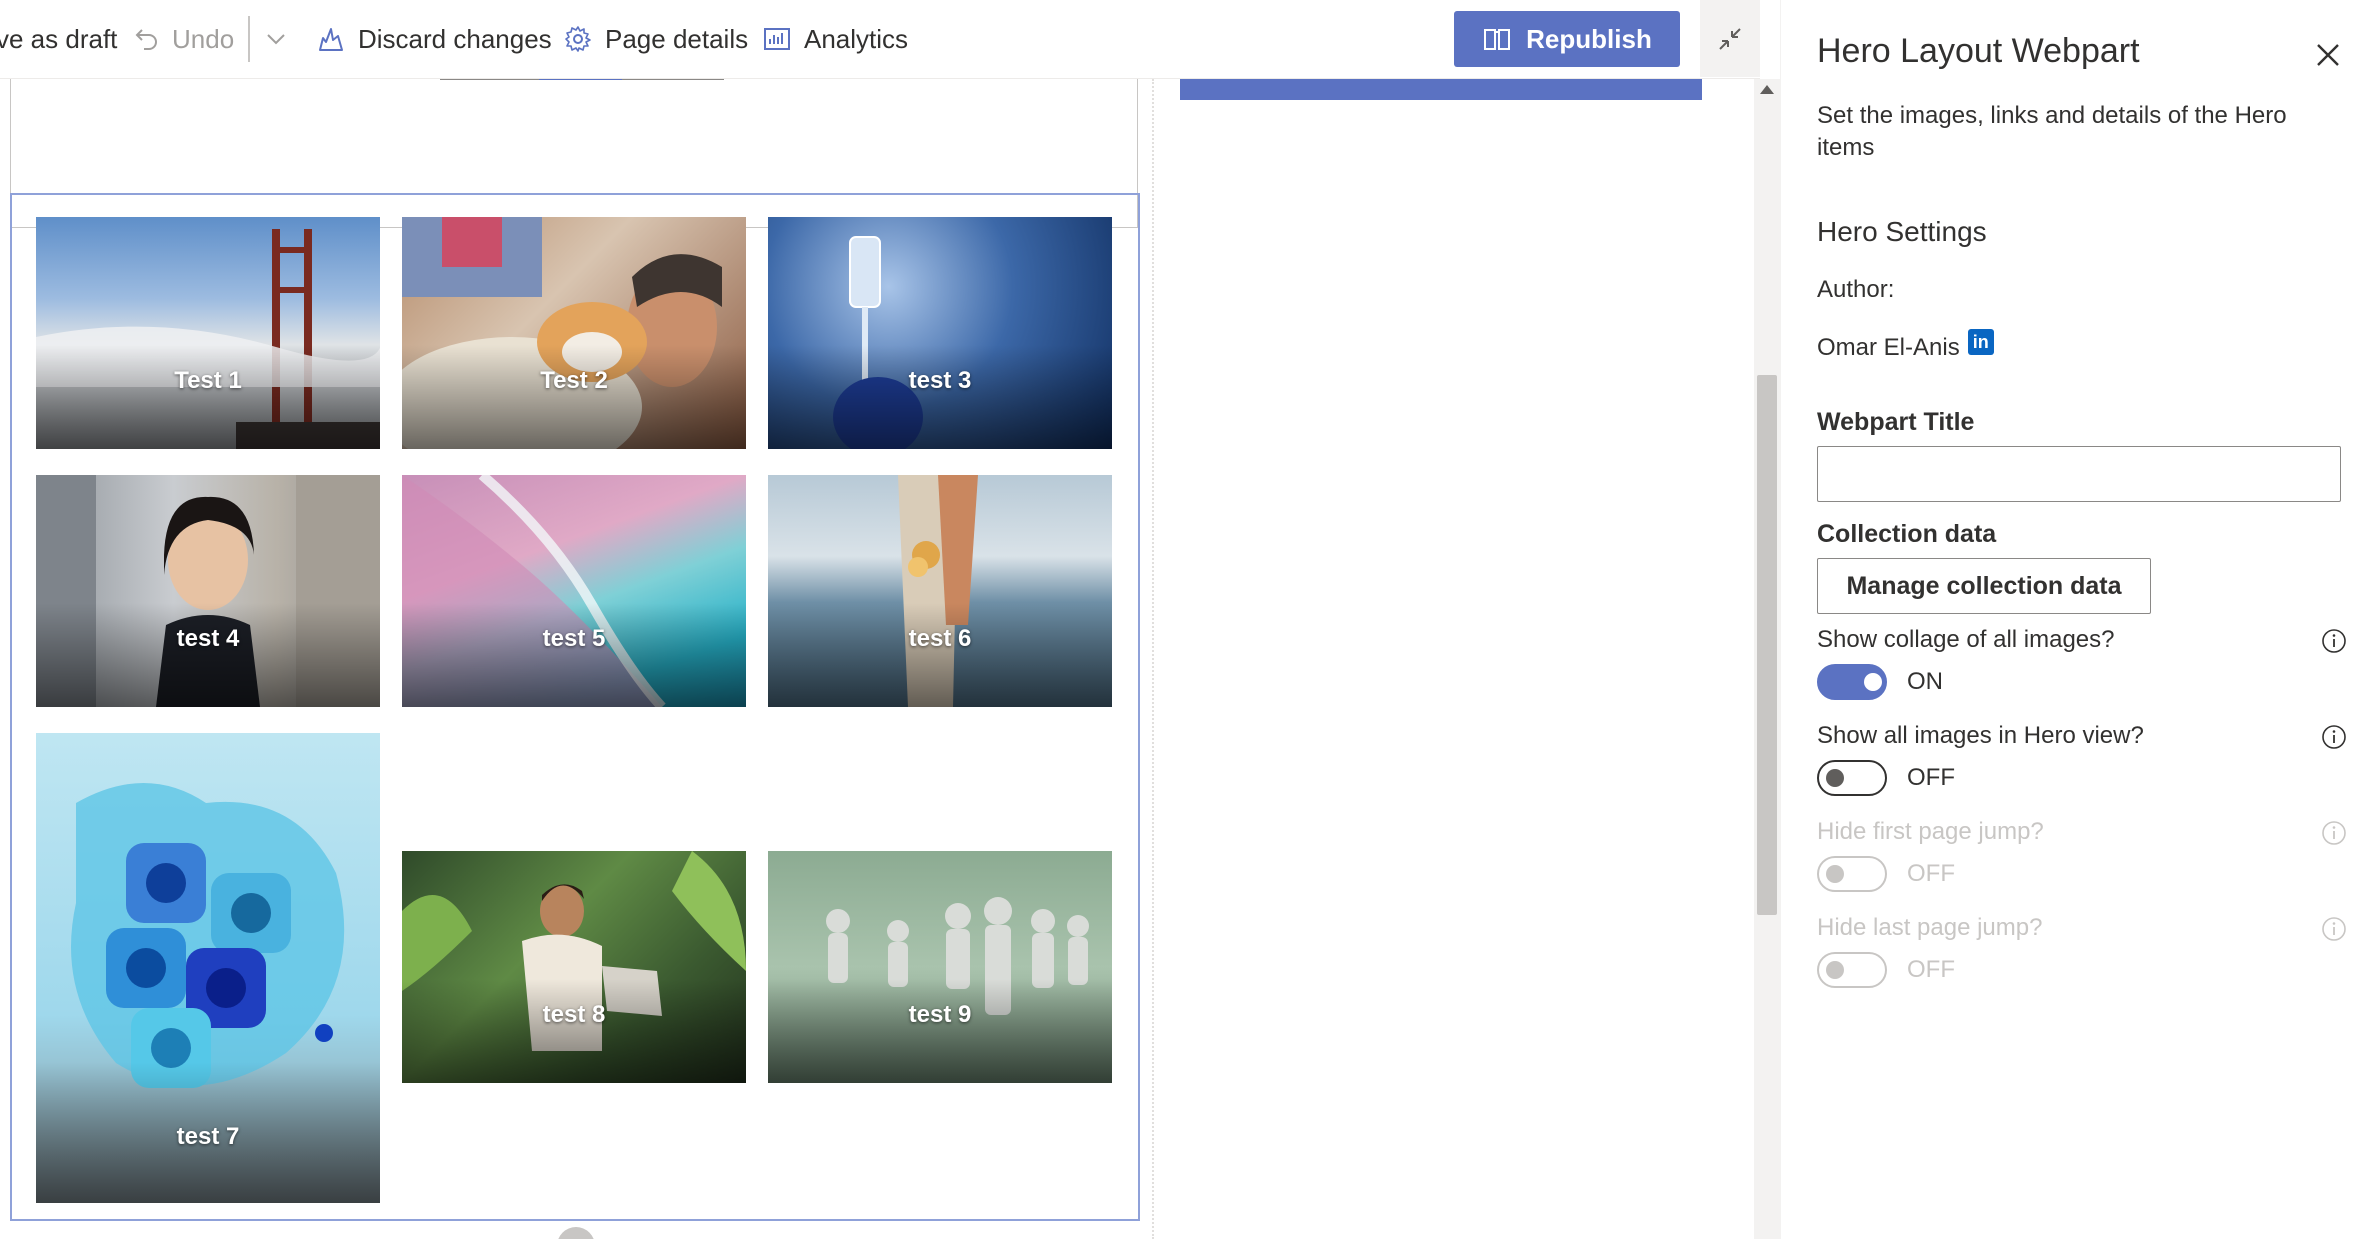 This screenshot has width=2377, height=1239. Describe the element at coordinates (331, 39) in the screenshot. I see `discard-icon` at that location.